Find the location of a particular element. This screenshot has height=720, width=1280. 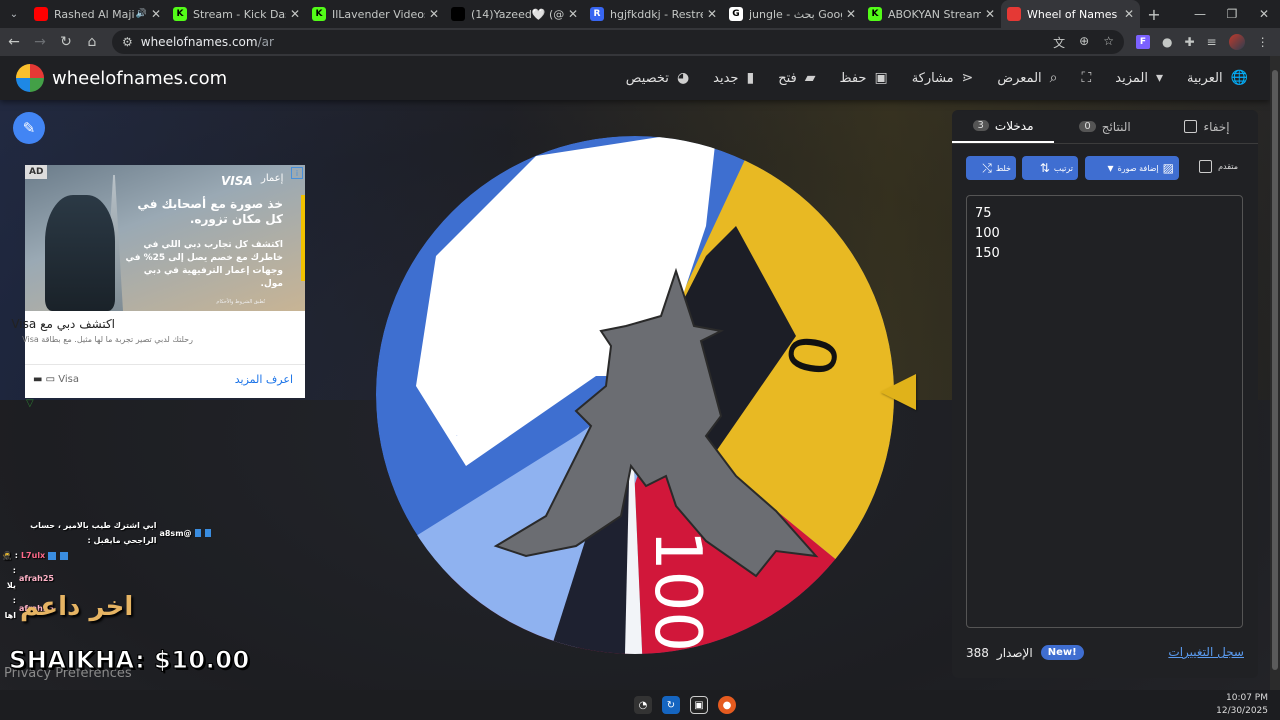

header-menu-label: حفظ is located at coordinates (853, 78).